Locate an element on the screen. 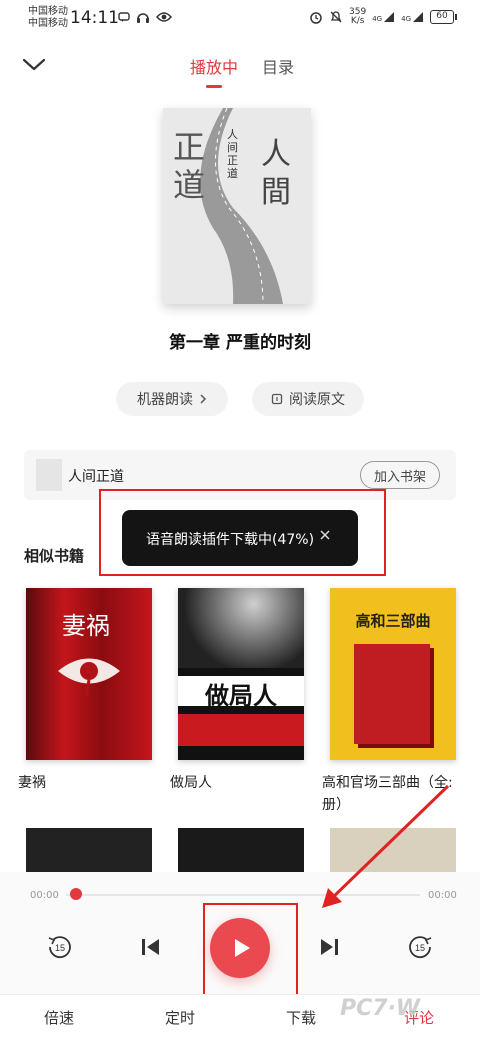 The width and height of the screenshot is (480, 1040). book-cover-1-text: 妻祸 is located at coordinates (86, 626).